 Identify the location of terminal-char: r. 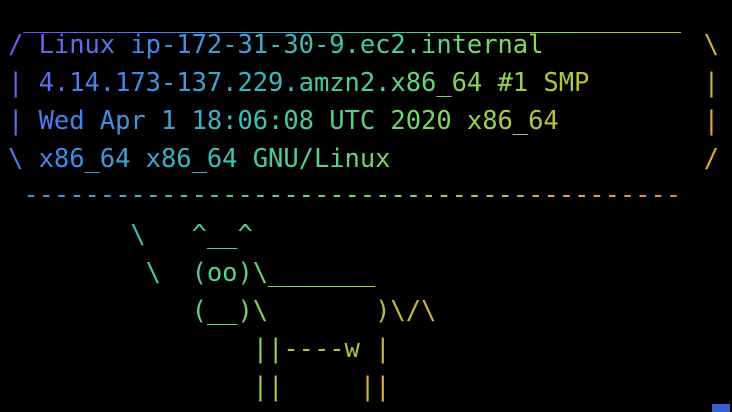
(138, 121).